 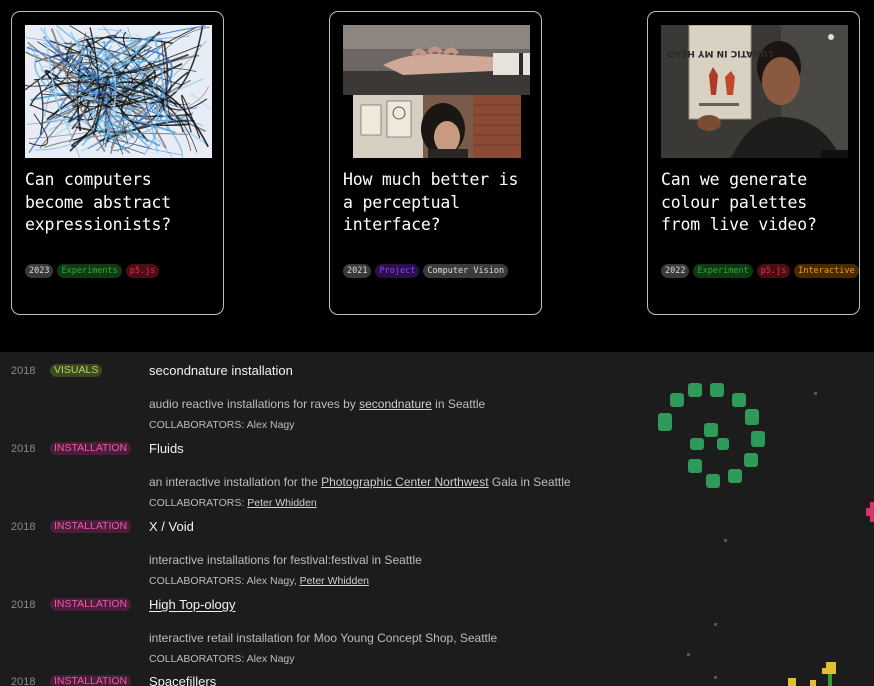 I want to click on collaborator-name: Alex Nagy,, so click(x=272, y=581).